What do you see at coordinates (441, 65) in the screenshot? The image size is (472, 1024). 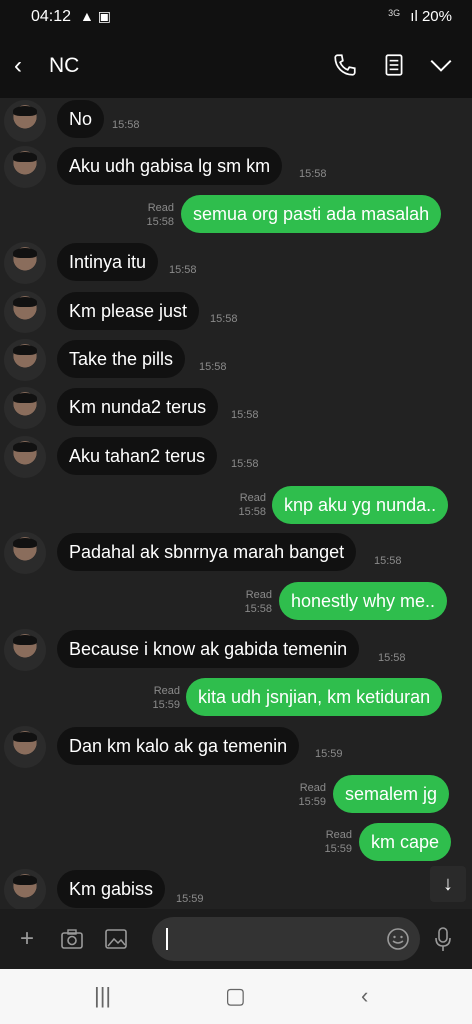 I see `chevron-down-icon` at bounding box center [441, 65].